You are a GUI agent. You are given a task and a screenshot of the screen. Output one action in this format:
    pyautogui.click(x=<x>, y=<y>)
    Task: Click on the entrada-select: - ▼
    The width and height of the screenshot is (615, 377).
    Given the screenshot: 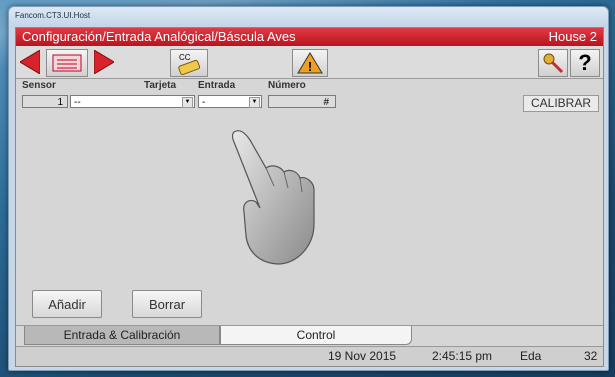 What is the action you would take?
    pyautogui.click(x=230, y=101)
    